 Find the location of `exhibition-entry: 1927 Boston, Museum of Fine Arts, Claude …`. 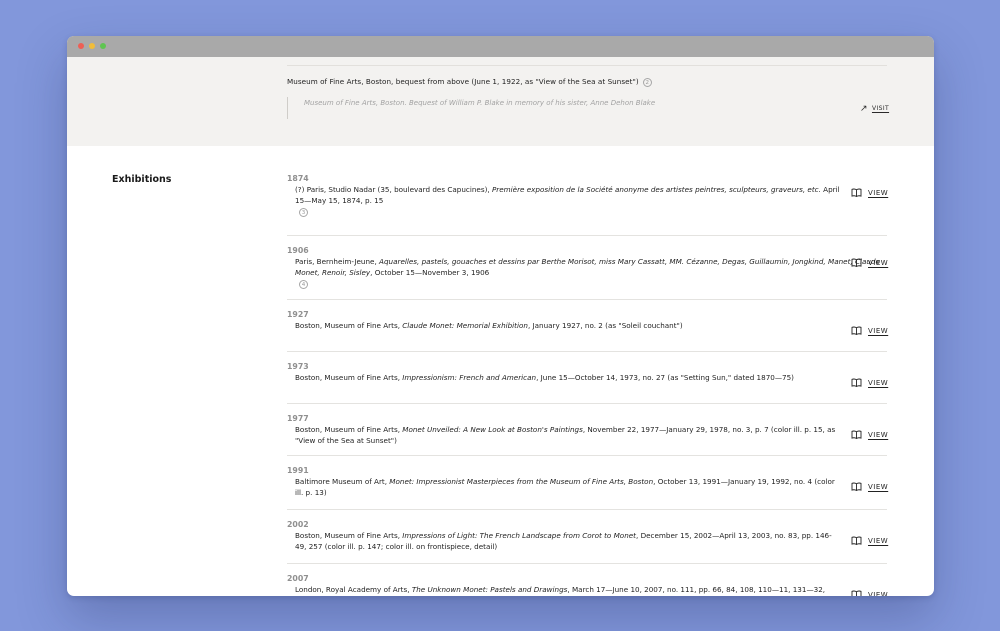

exhibition-entry: 1927 Boston, Museum of Fine Arts, Claude … is located at coordinates (587, 326).